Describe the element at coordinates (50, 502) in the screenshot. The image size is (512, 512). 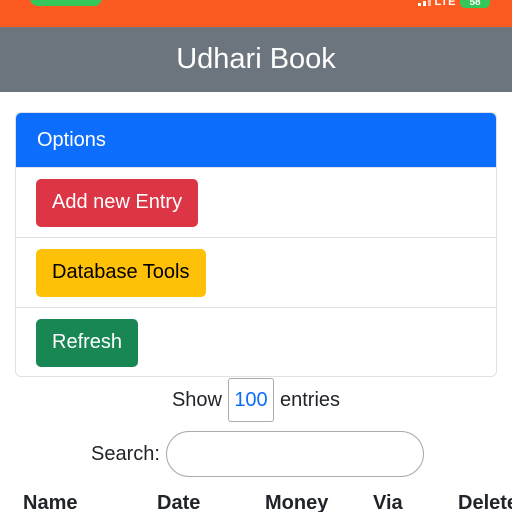
I see `column-header-name: Name` at that location.